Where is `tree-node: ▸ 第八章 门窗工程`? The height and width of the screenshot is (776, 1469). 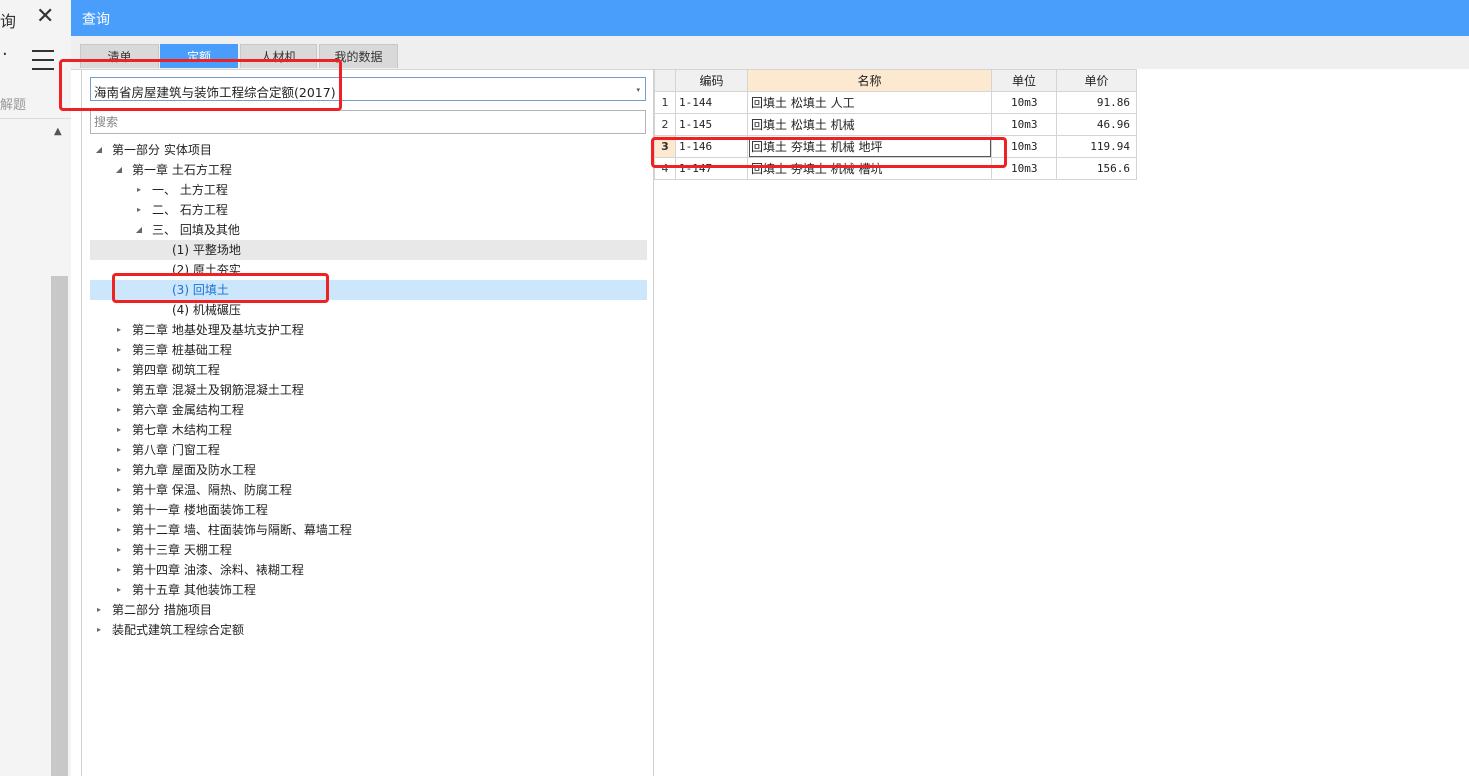 tree-node: ▸ 第八章 门窗工程 is located at coordinates (368, 450).